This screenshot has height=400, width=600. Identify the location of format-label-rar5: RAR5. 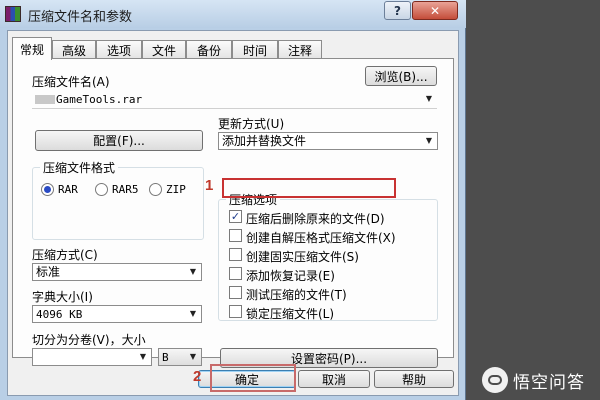
(125, 189).